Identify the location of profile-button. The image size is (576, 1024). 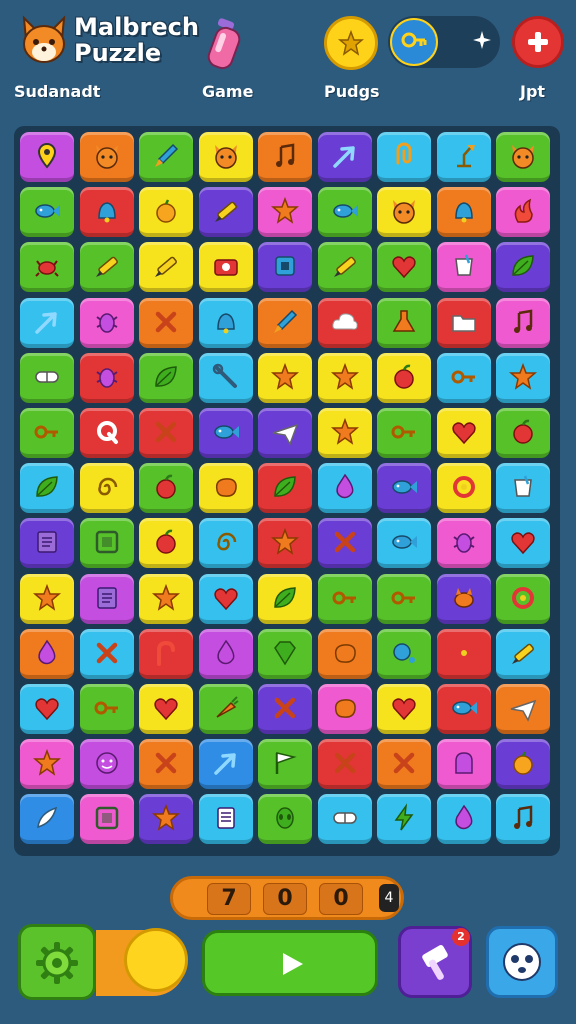
(522, 962).